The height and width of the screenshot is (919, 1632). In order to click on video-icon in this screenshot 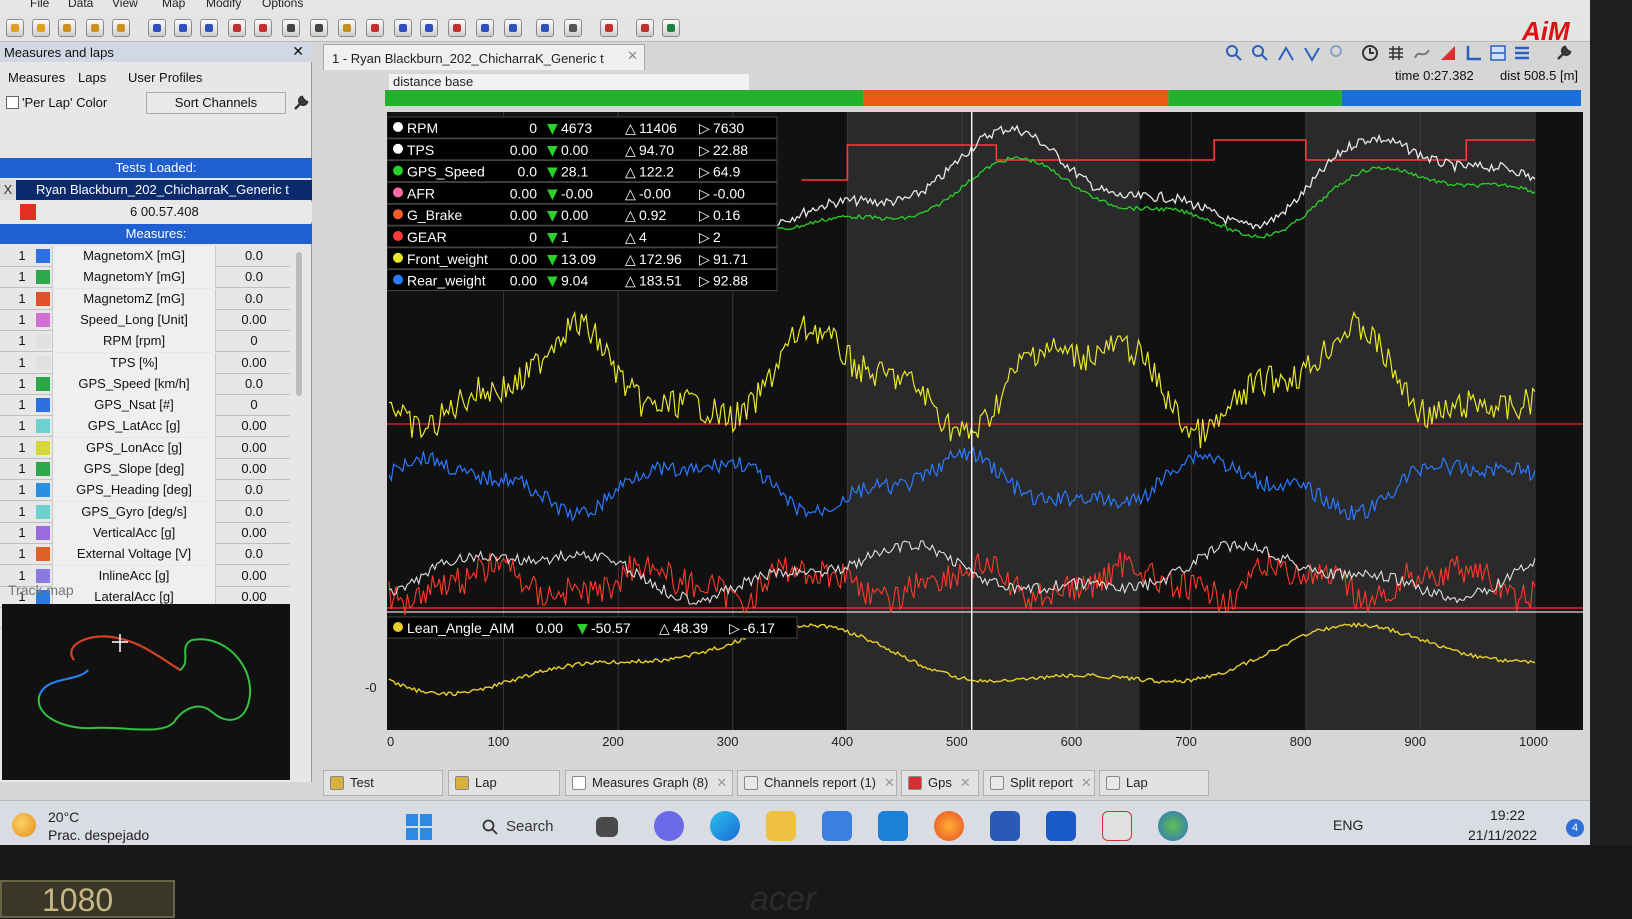, I will do `click(671, 28)`.